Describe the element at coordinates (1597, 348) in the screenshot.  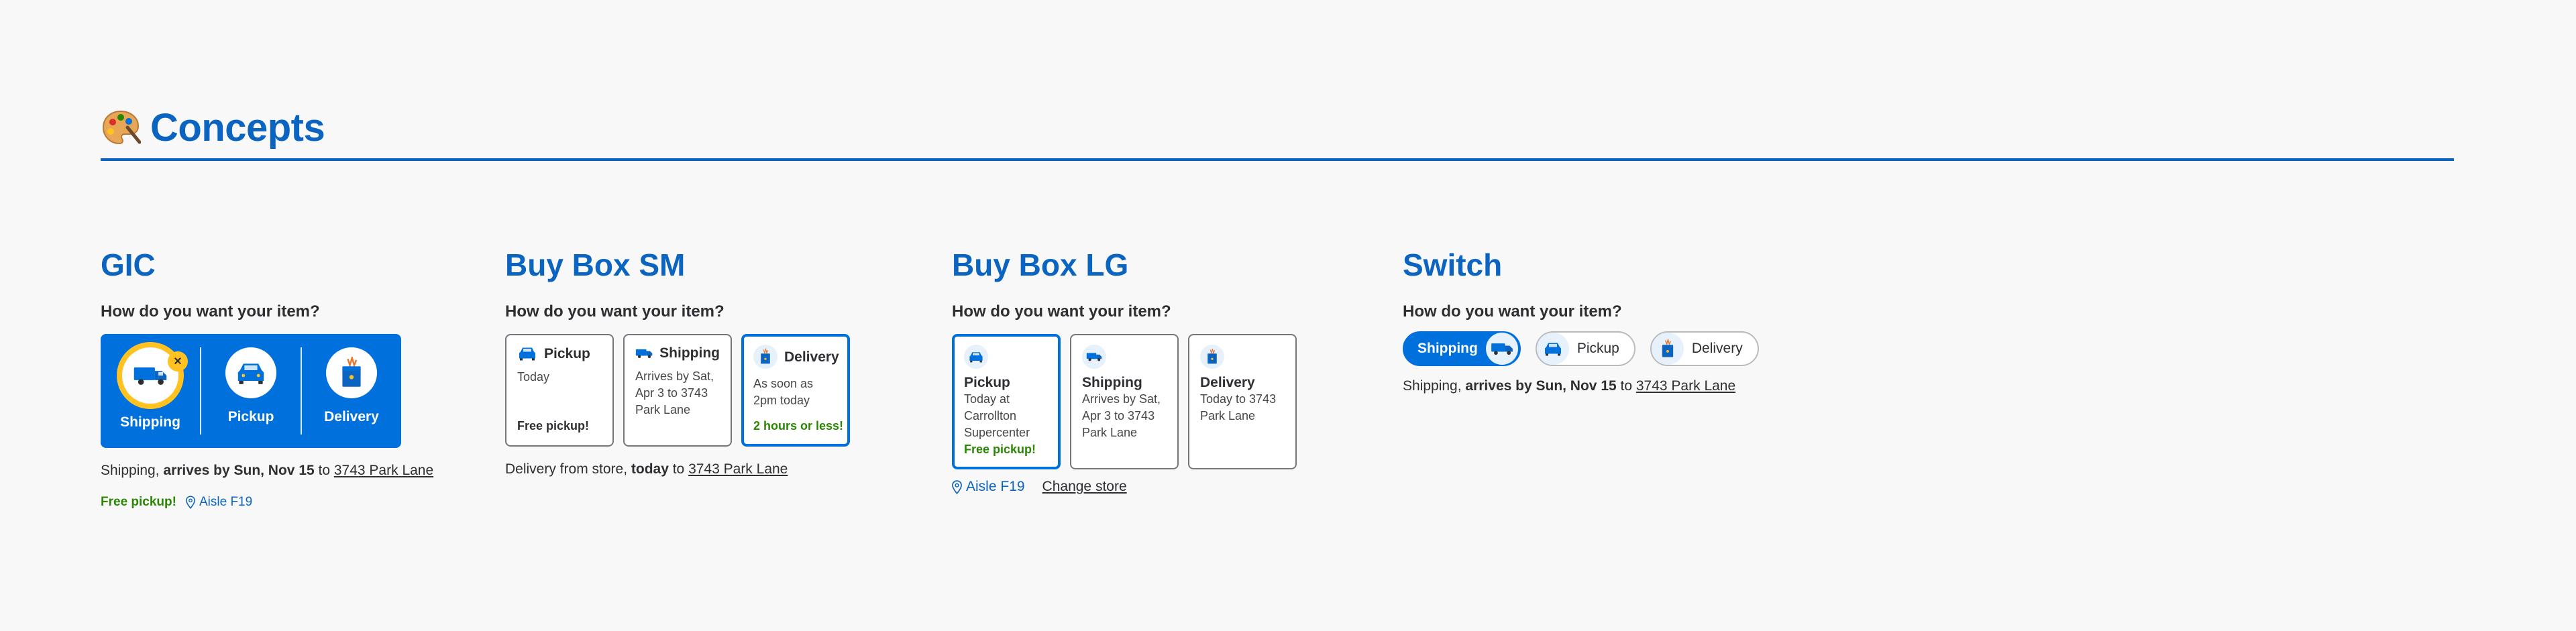
I see `pill-label: Pickup` at that location.